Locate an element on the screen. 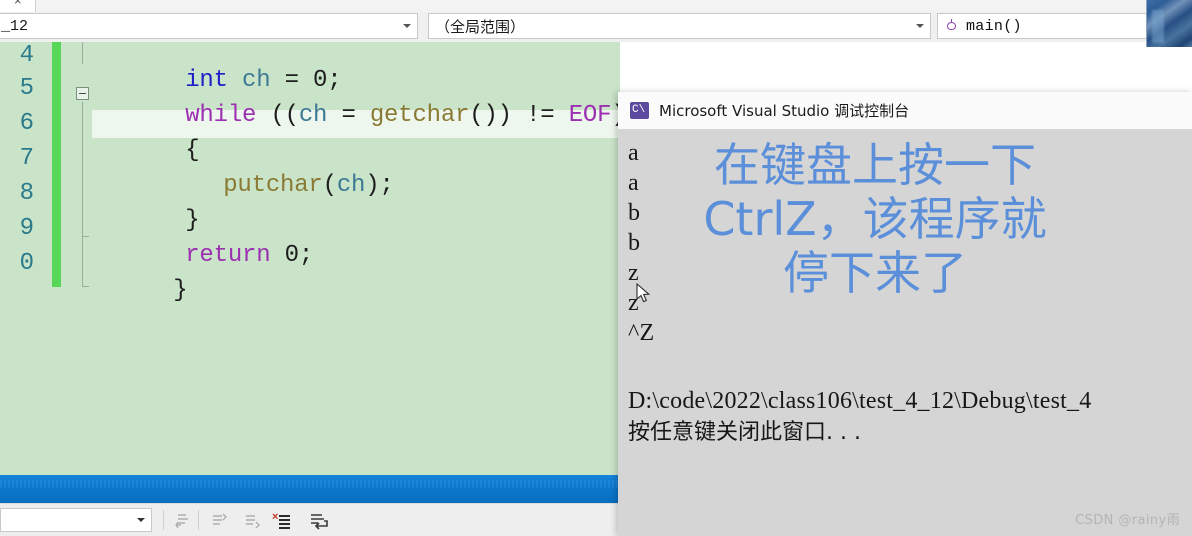  console-title-bar: Microsoft Visual Studio 调试控制台 is located at coordinates (905, 110).